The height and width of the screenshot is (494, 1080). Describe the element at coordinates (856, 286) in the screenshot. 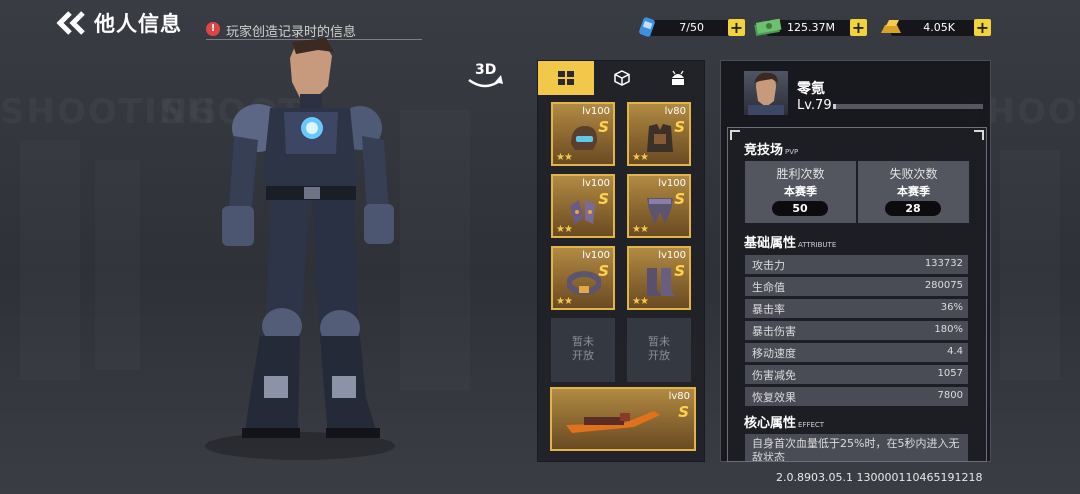

I see `attribute-row: 生命值 280075` at that location.